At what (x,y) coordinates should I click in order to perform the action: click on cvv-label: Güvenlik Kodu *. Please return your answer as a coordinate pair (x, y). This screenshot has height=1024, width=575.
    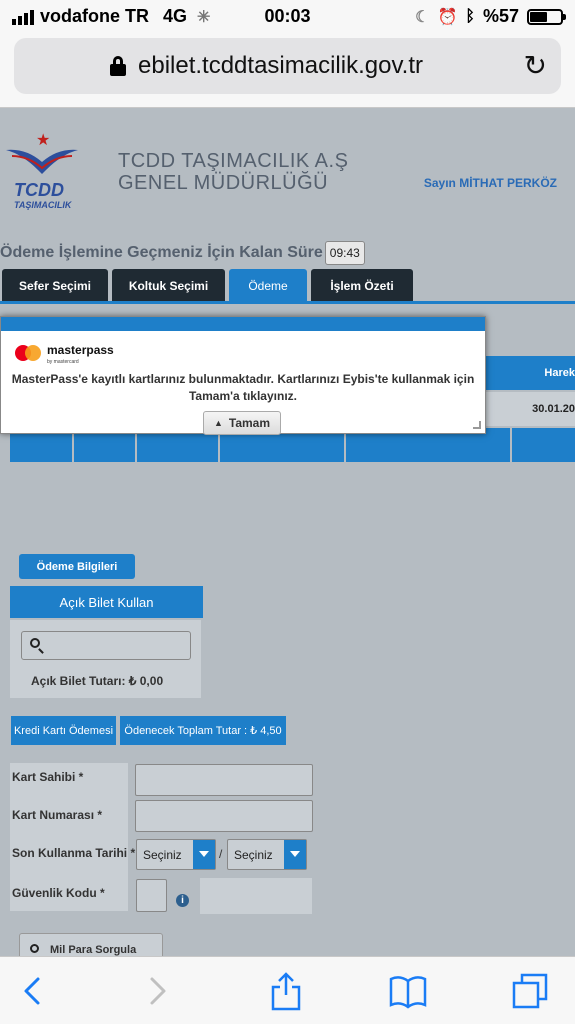
    Looking at the image, I should click on (58, 893).